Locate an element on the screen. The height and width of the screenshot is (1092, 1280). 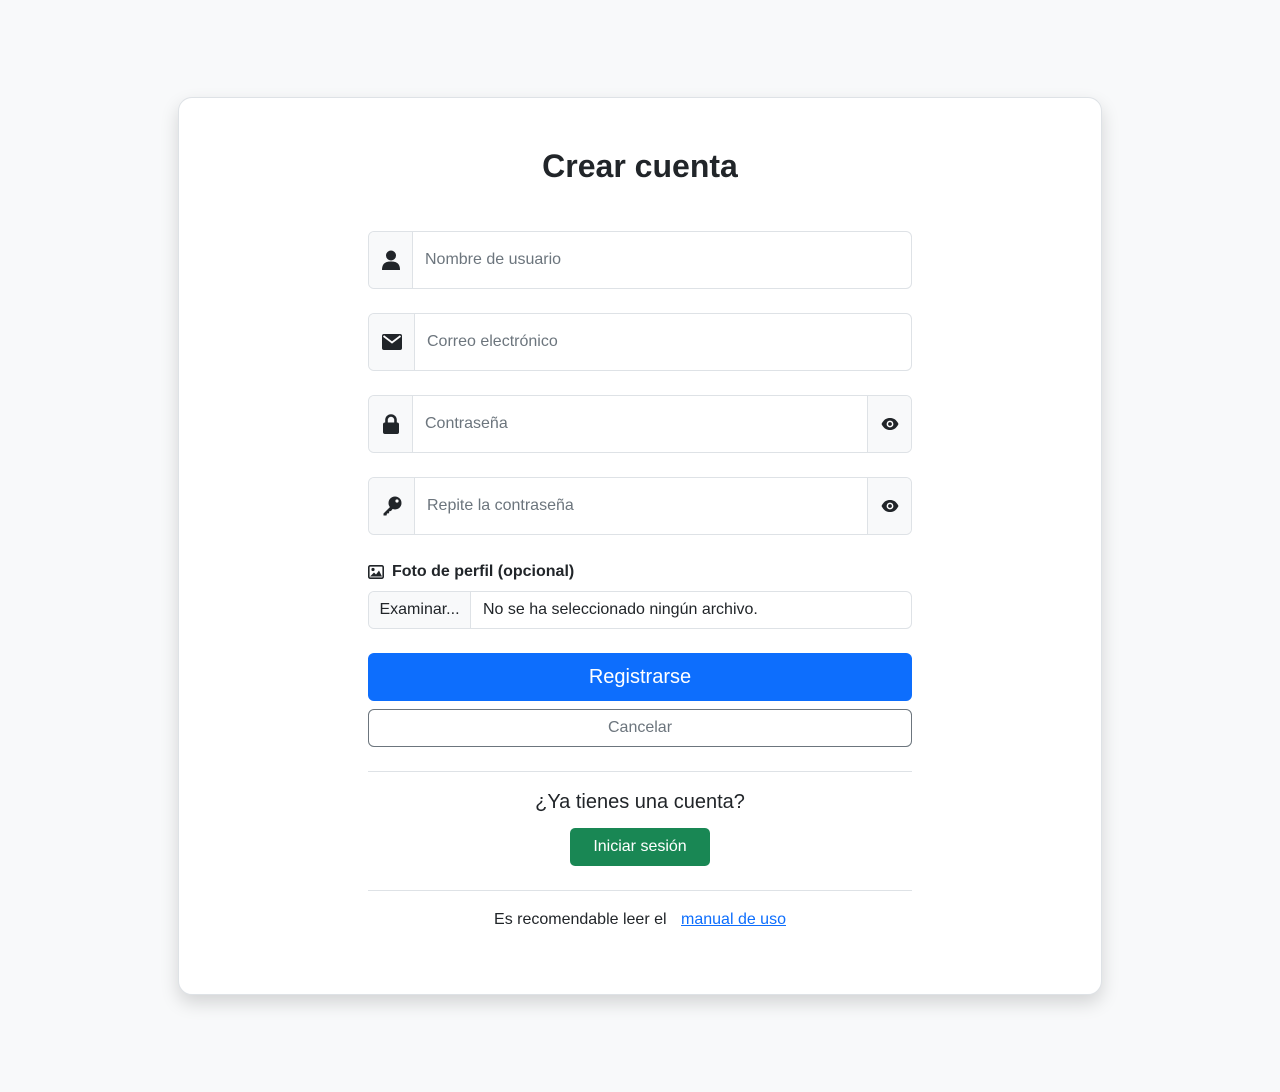
lock-icon is located at coordinates (391, 424).